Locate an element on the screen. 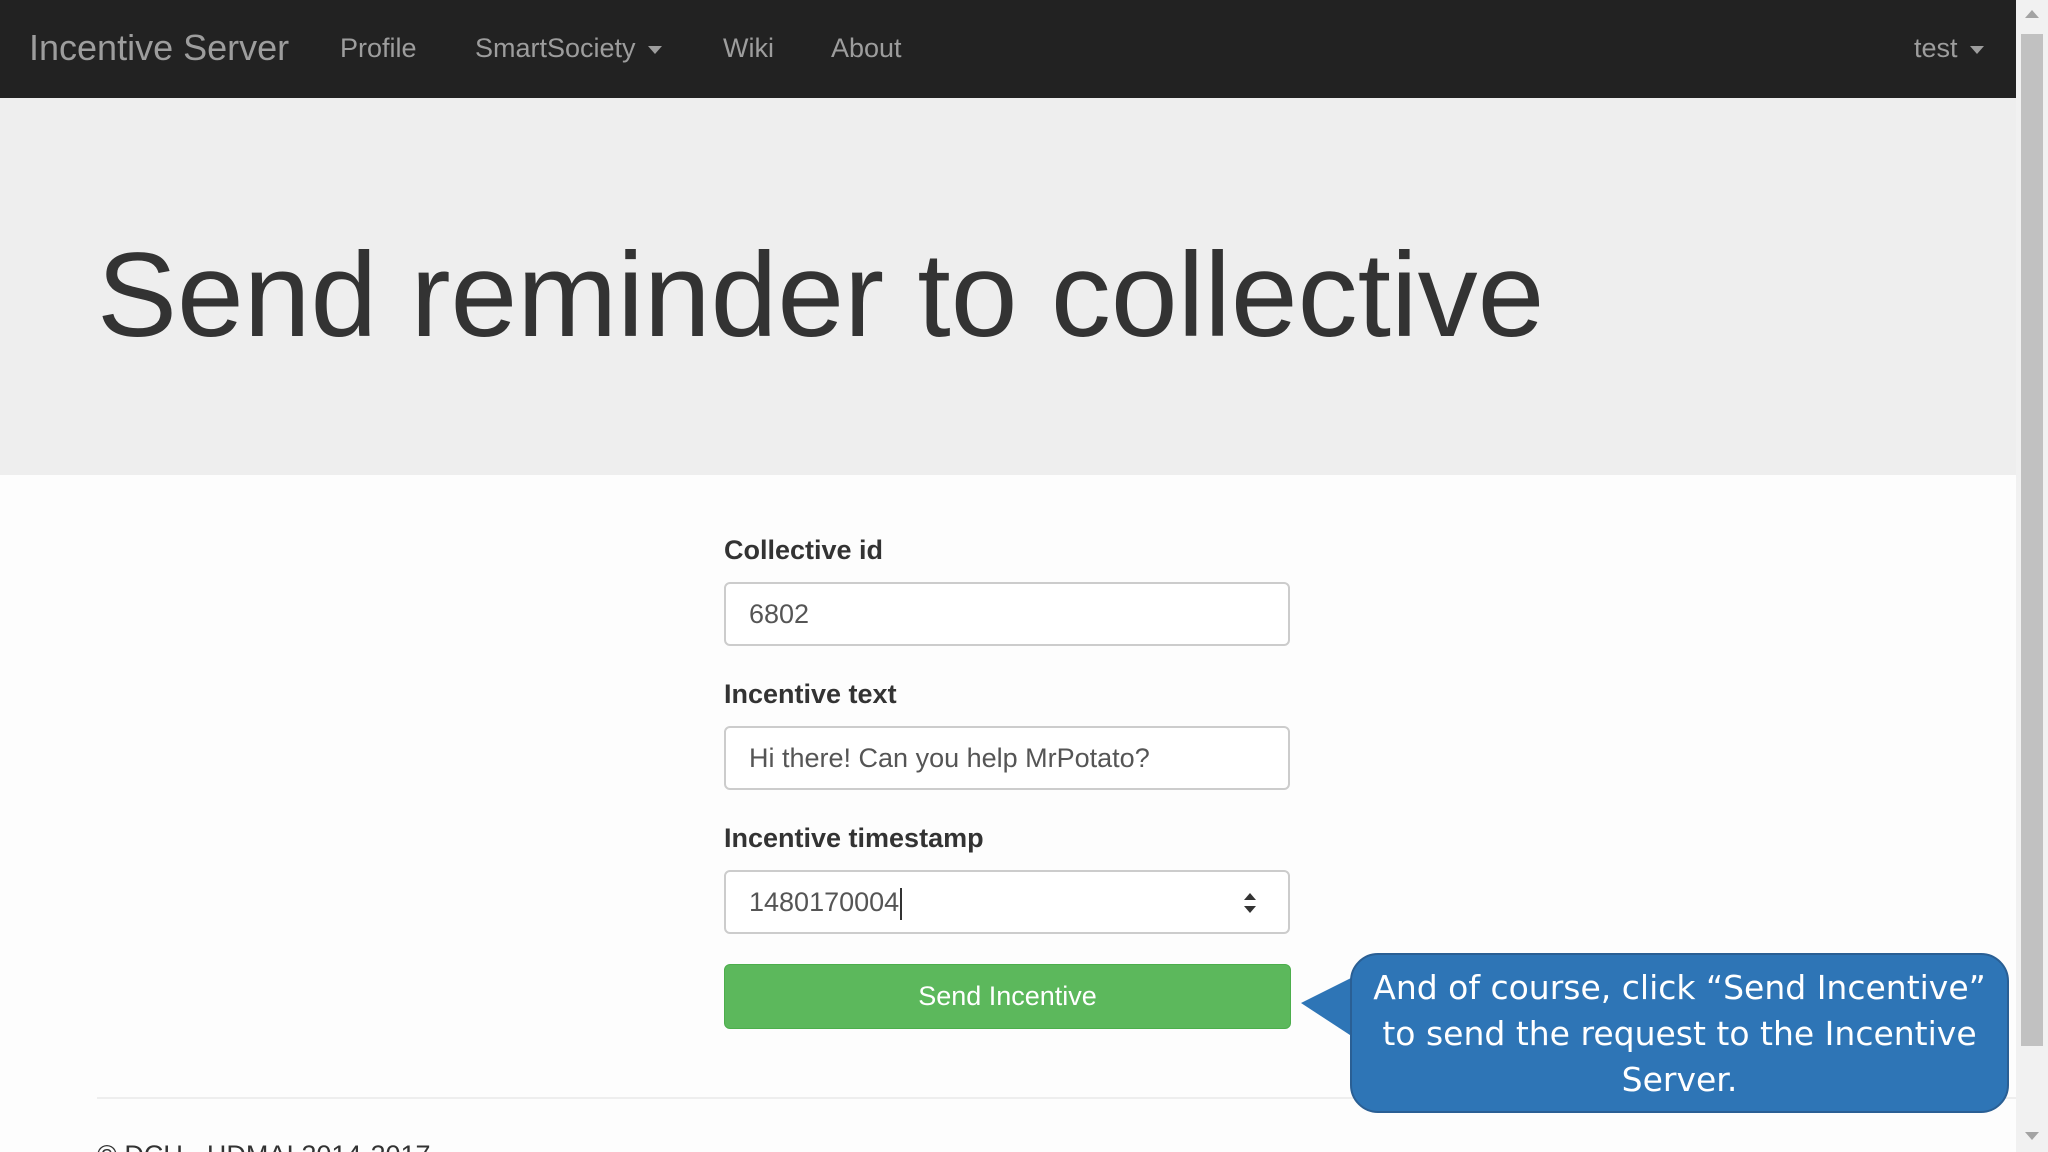 This screenshot has width=2048, height=1152. nav-about-link: About is located at coordinates (866, 49).